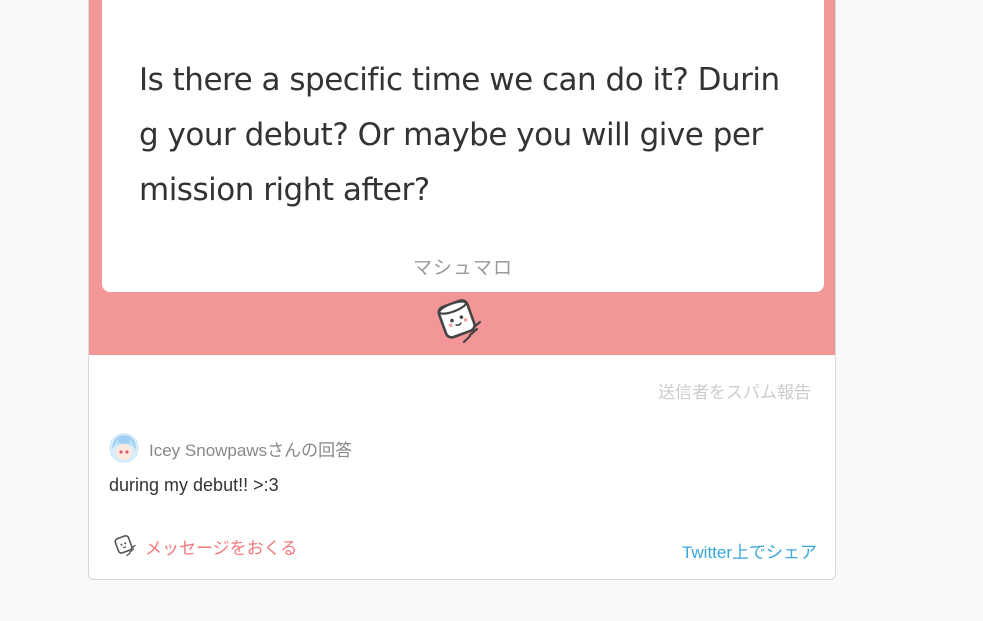 The image size is (983, 621). What do you see at coordinates (124, 448) in the screenshot?
I see `avatar` at bounding box center [124, 448].